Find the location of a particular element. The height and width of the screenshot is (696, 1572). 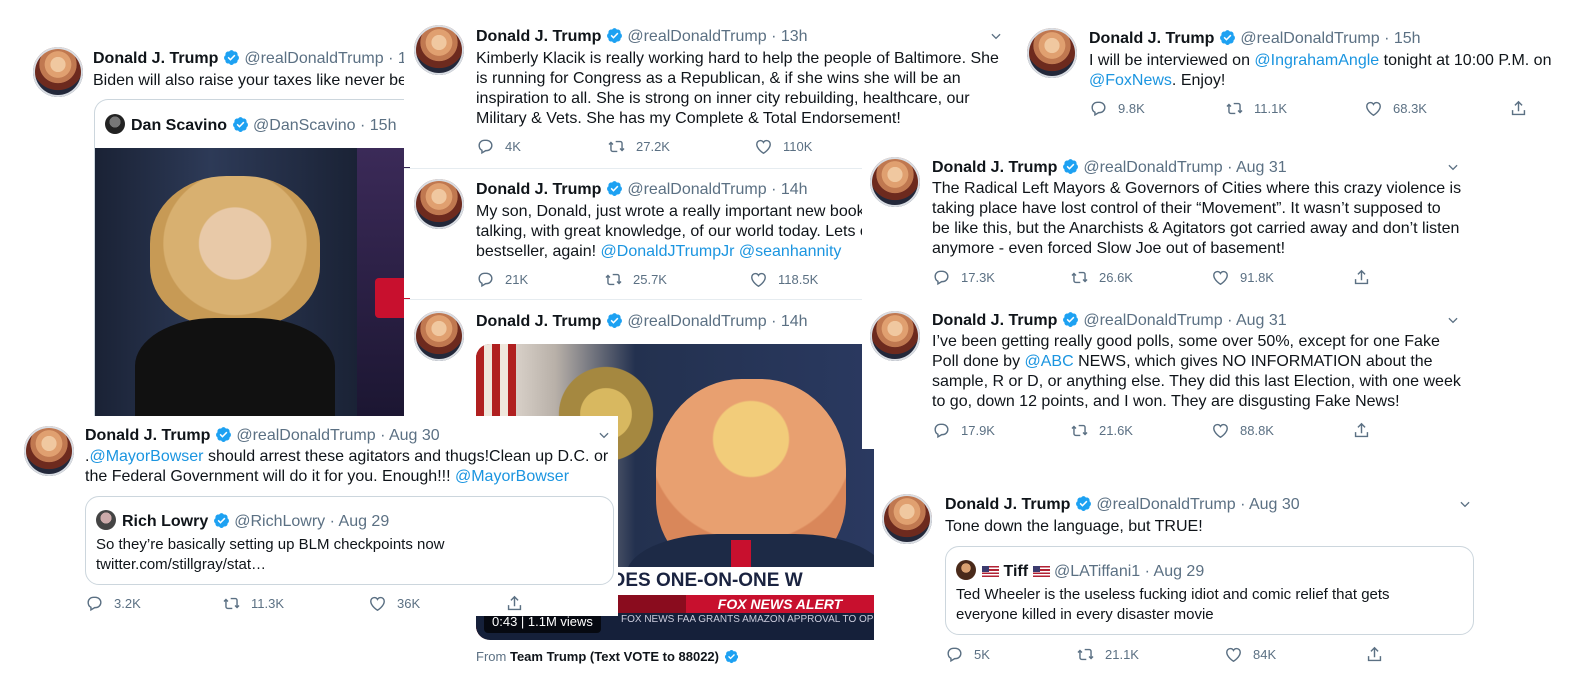

mention-link: @ABC is located at coordinates (1049, 361).